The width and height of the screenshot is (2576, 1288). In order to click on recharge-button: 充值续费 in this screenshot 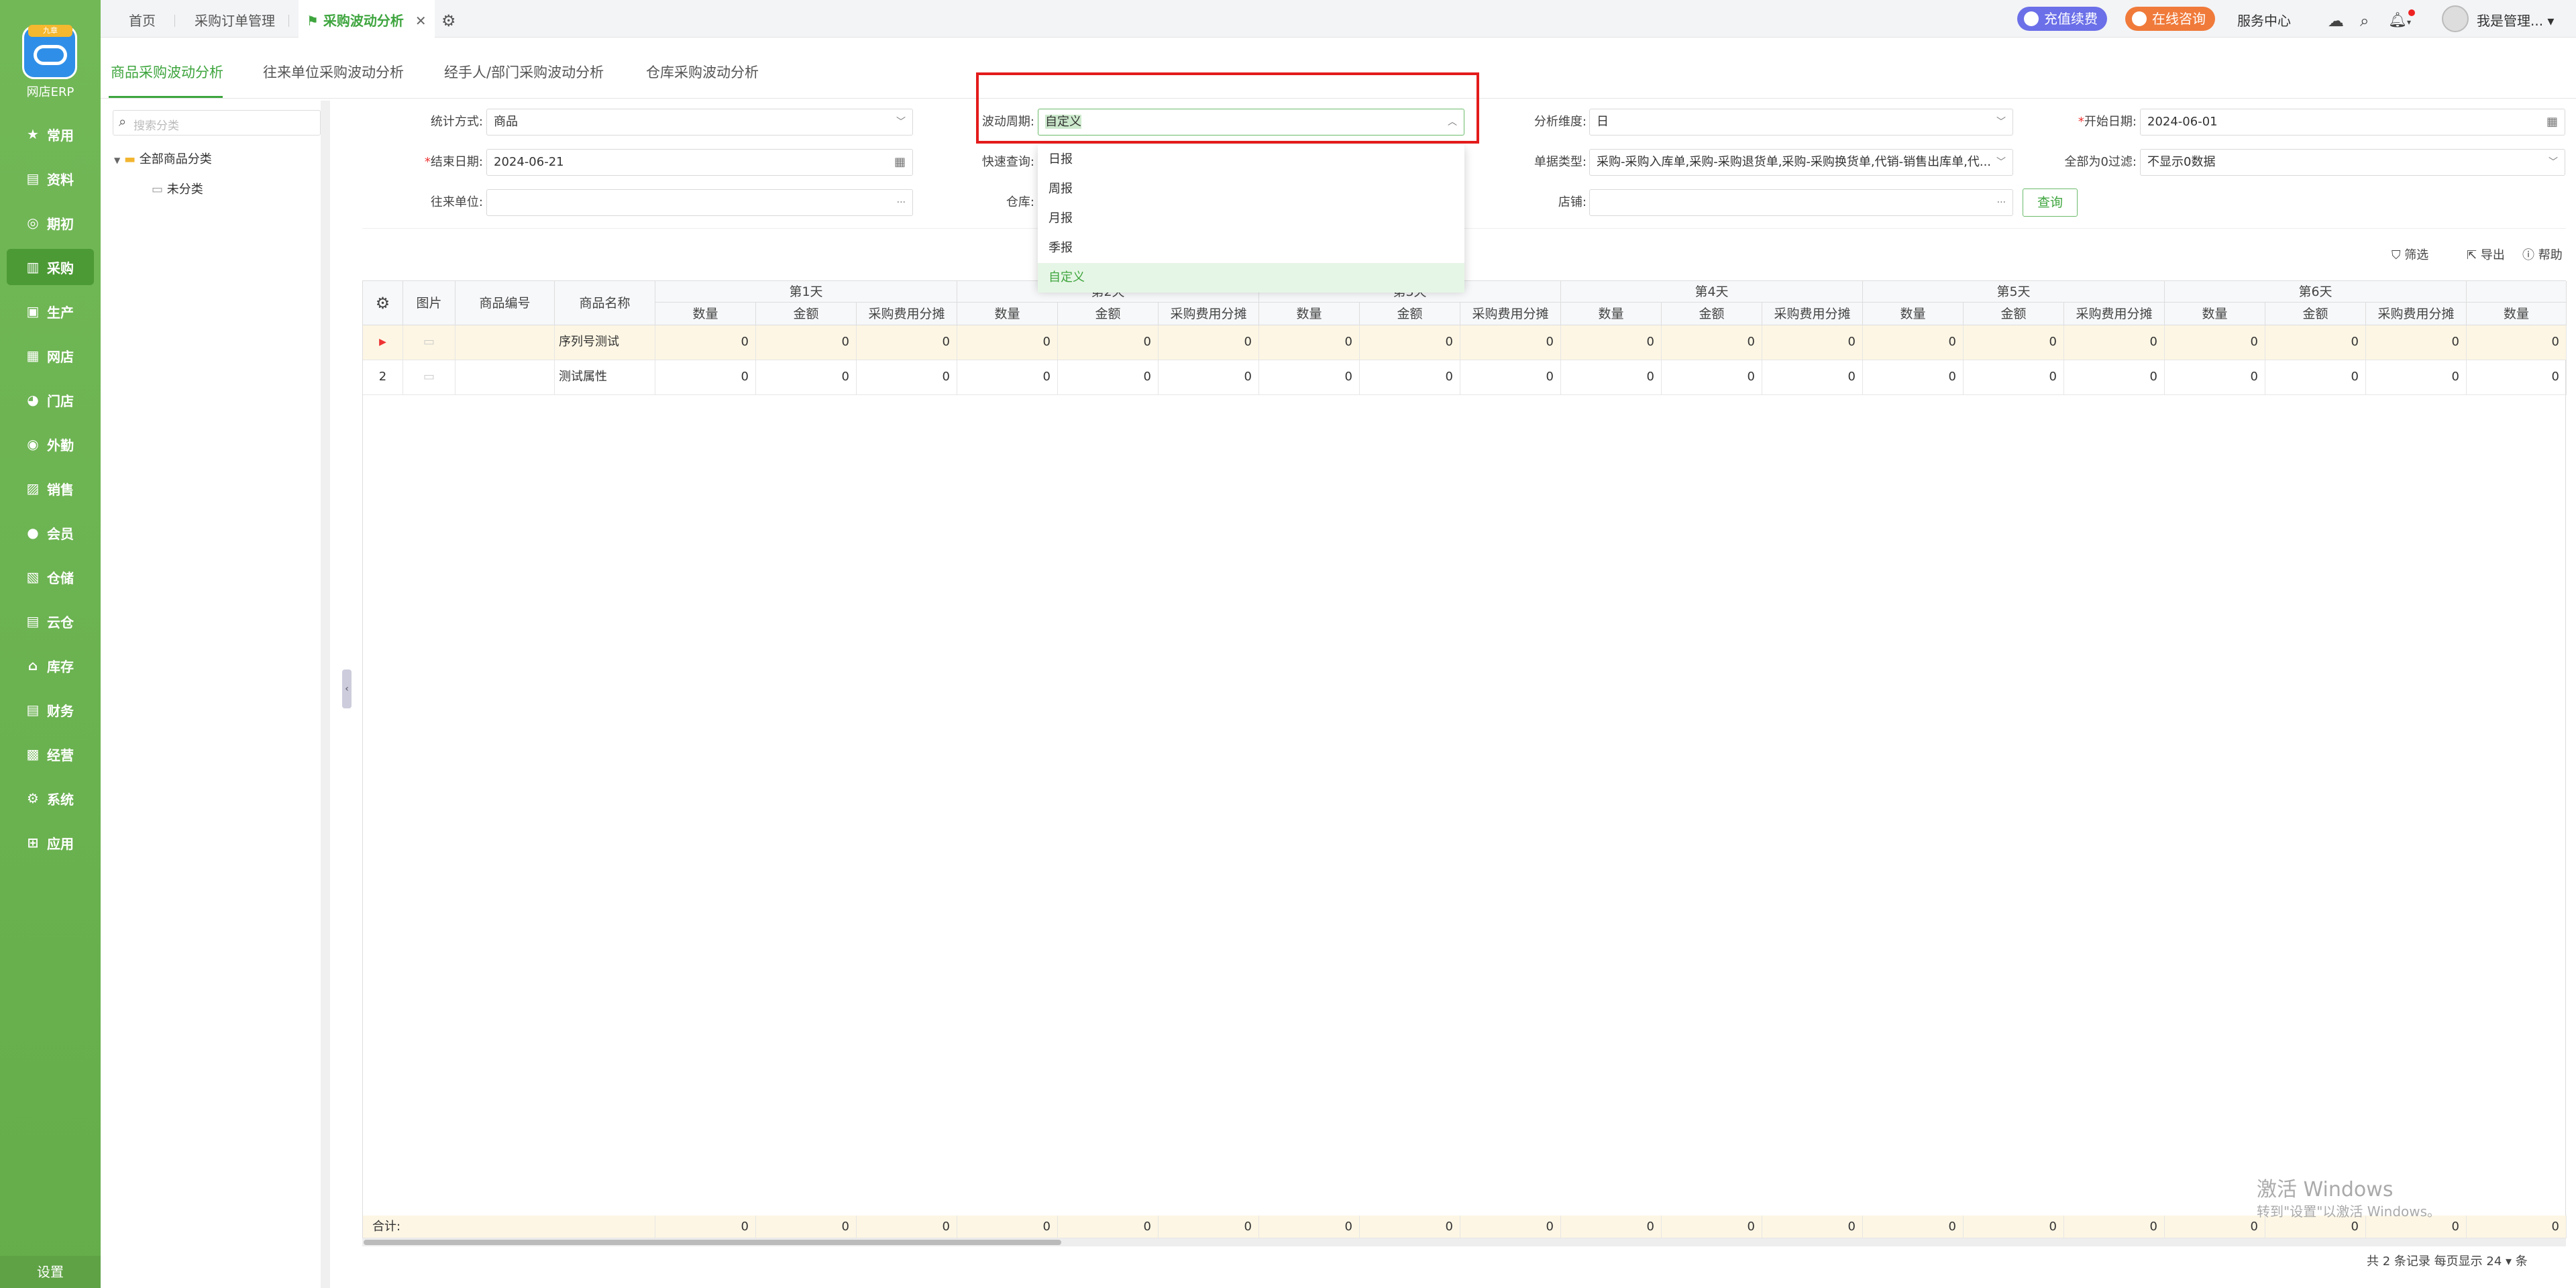, I will do `click(2062, 19)`.